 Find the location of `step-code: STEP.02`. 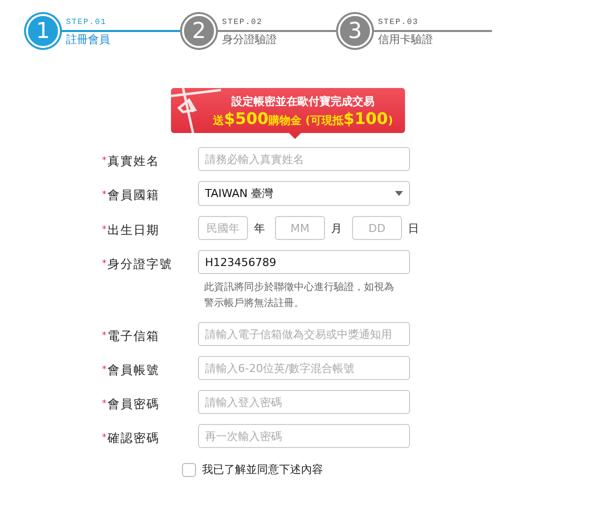

step-code: STEP.02 is located at coordinates (243, 22).